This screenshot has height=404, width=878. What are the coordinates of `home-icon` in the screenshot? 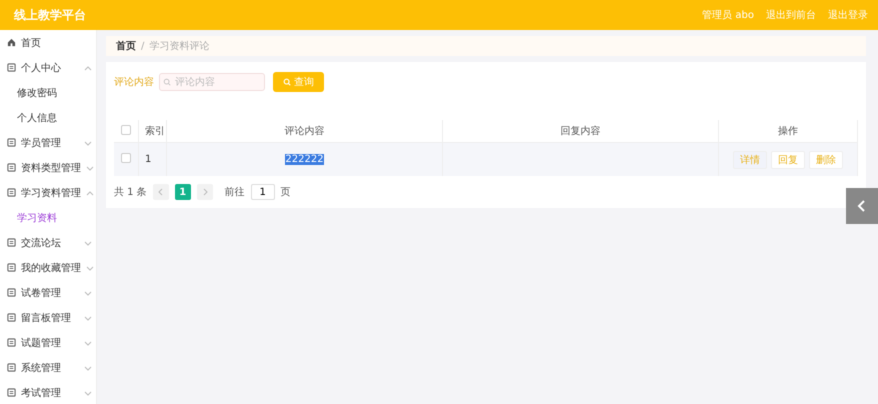 It's located at (11, 42).